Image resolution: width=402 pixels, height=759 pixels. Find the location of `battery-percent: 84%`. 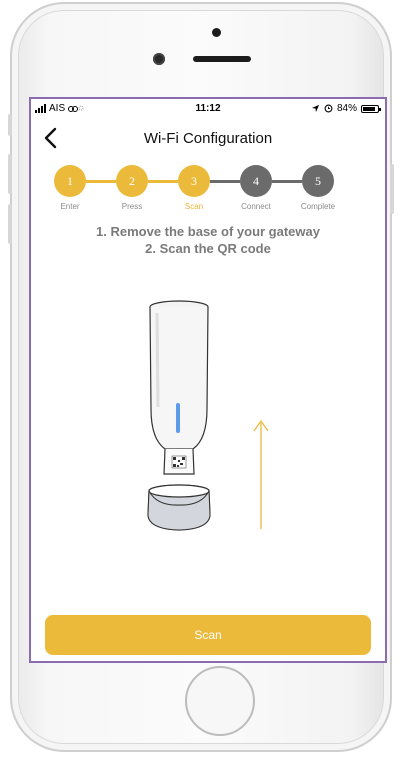

battery-percent: 84% is located at coordinates (346, 108).